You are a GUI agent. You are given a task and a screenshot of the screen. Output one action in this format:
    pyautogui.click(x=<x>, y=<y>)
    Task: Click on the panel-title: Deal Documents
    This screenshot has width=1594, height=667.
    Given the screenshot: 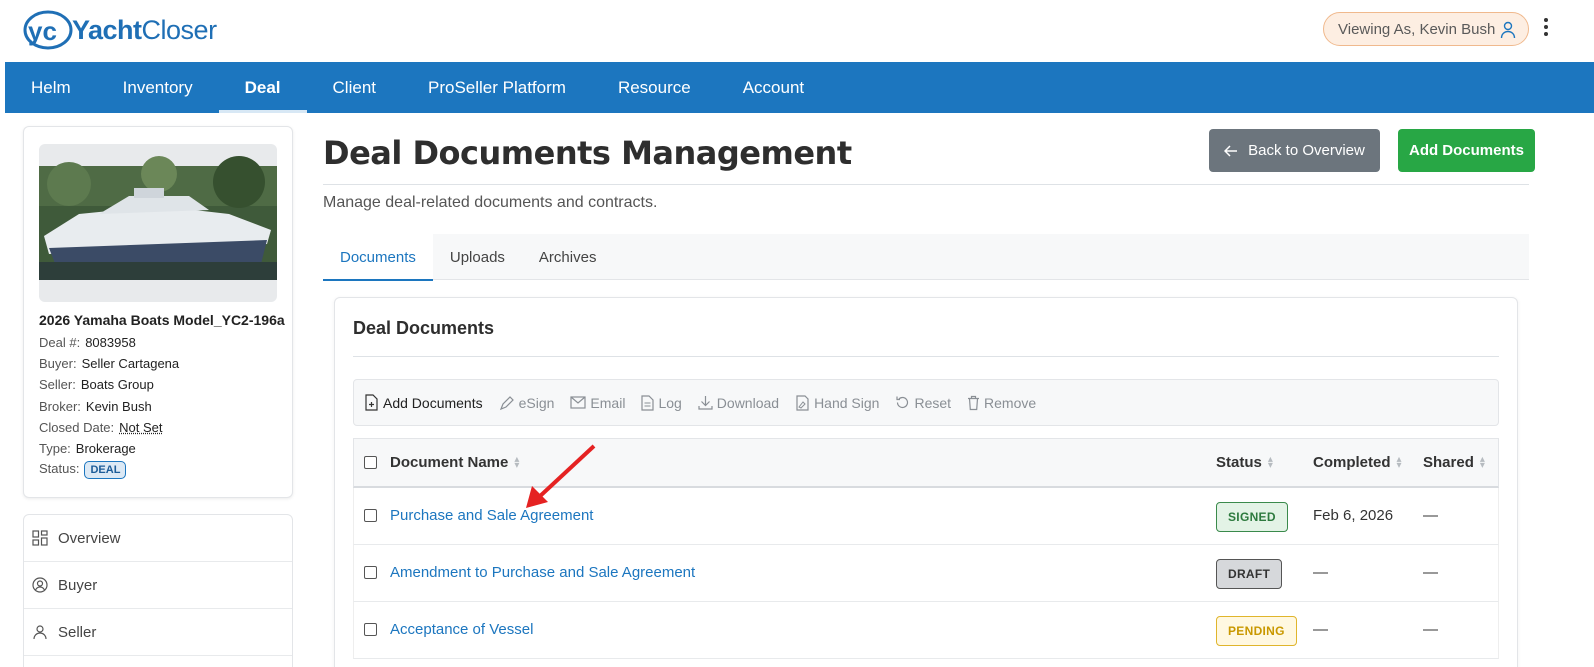 What is the action you would take?
    pyautogui.click(x=424, y=328)
    